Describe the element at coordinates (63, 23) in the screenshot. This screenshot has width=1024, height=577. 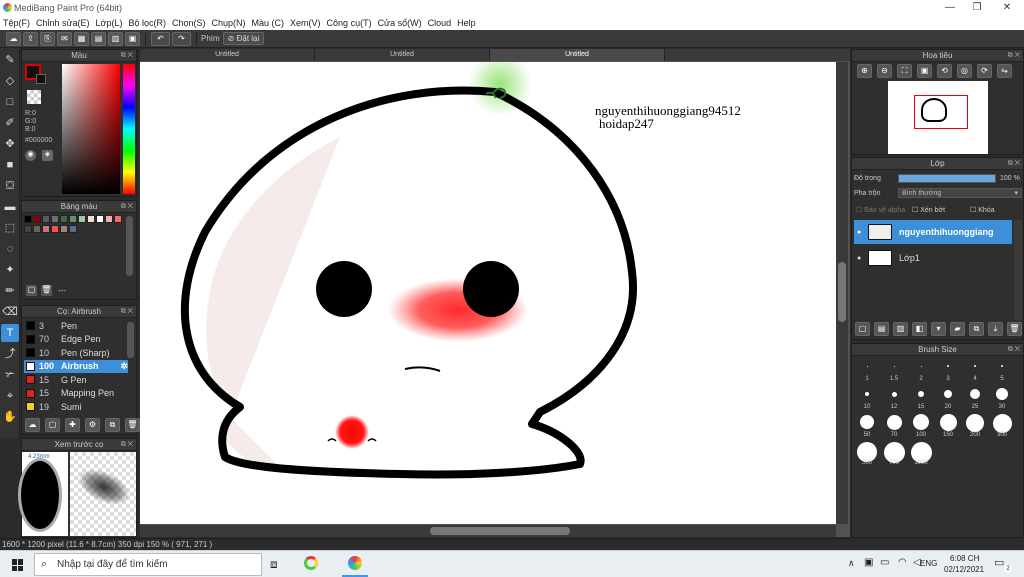
I see `menu-edit: Chỉnh sửa(E)` at that location.